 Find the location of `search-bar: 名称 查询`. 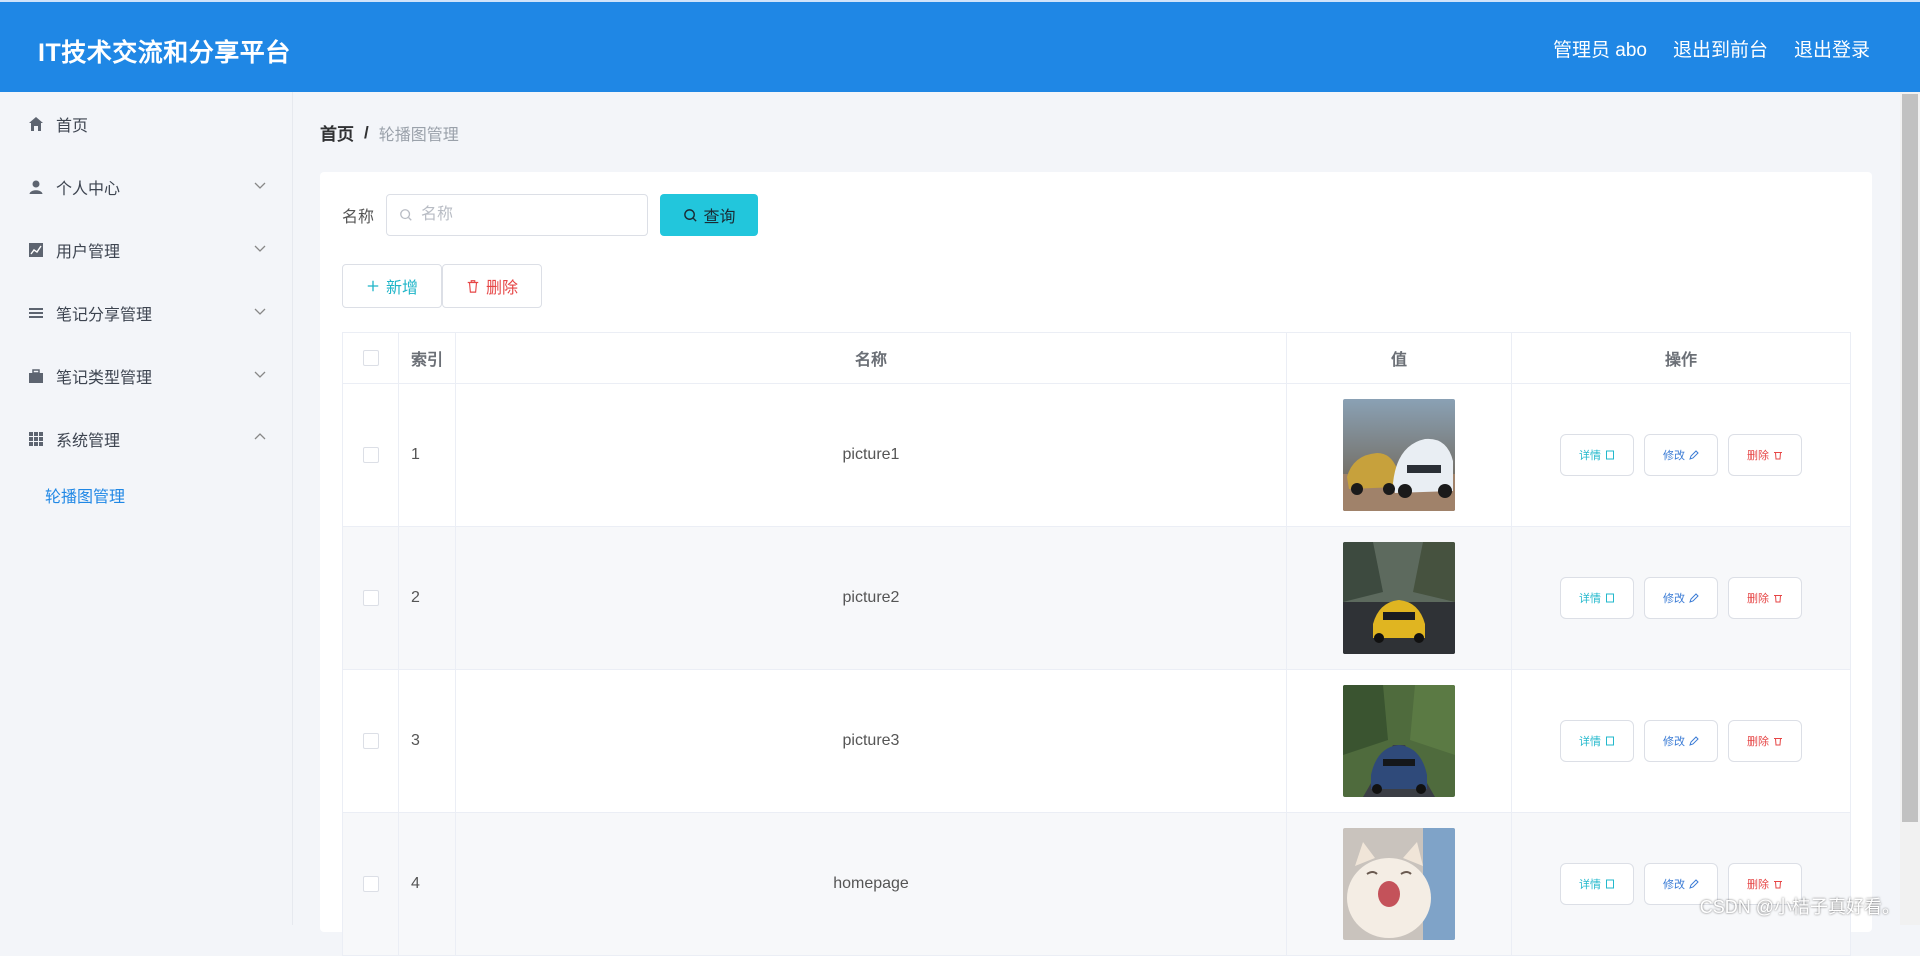

search-bar: 名称 查询 is located at coordinates (550, 215).